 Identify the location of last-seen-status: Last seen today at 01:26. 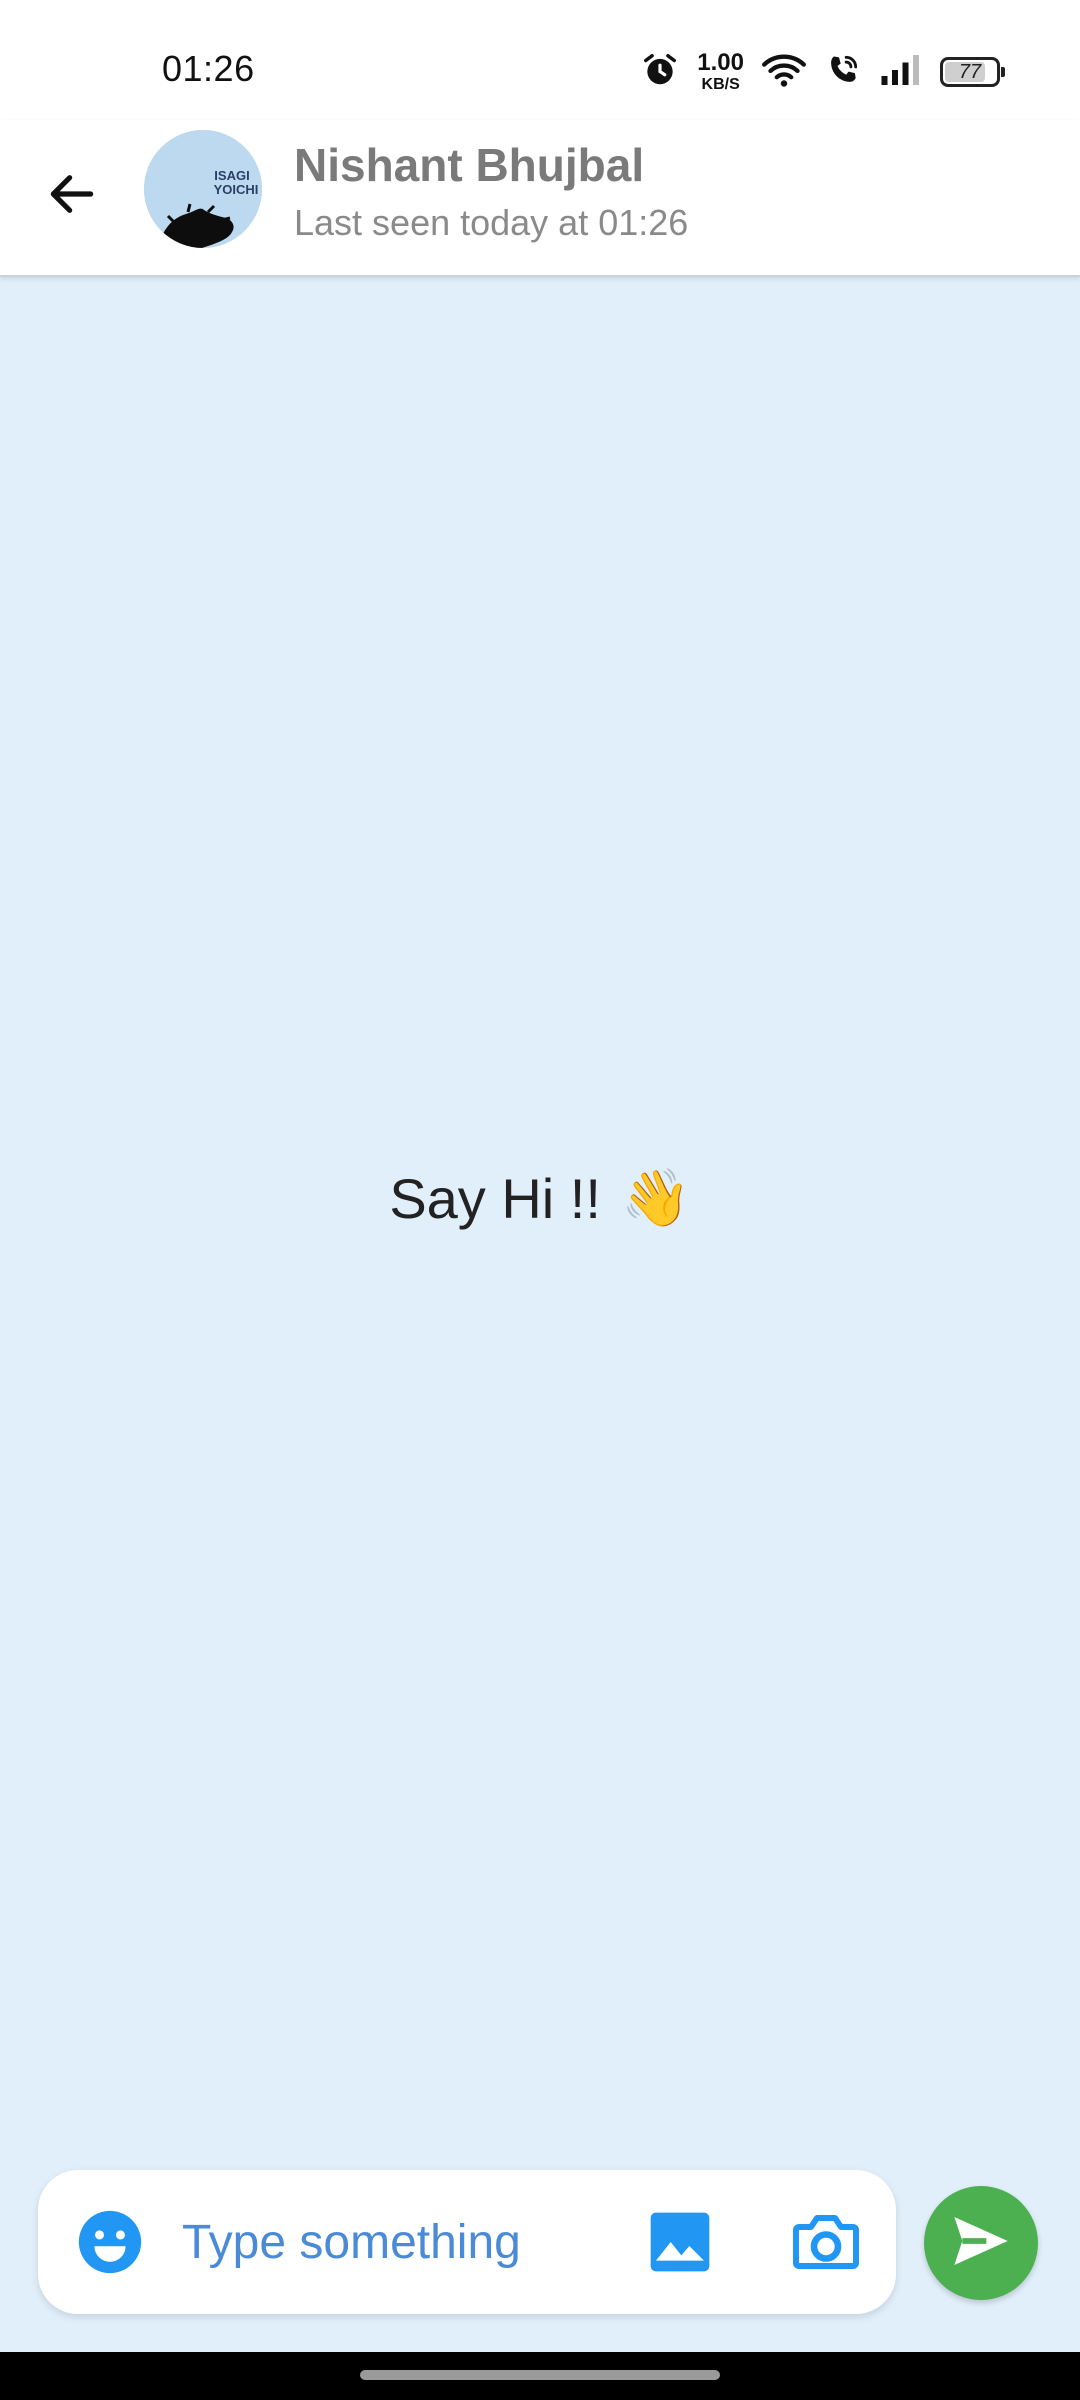
(491, 222).